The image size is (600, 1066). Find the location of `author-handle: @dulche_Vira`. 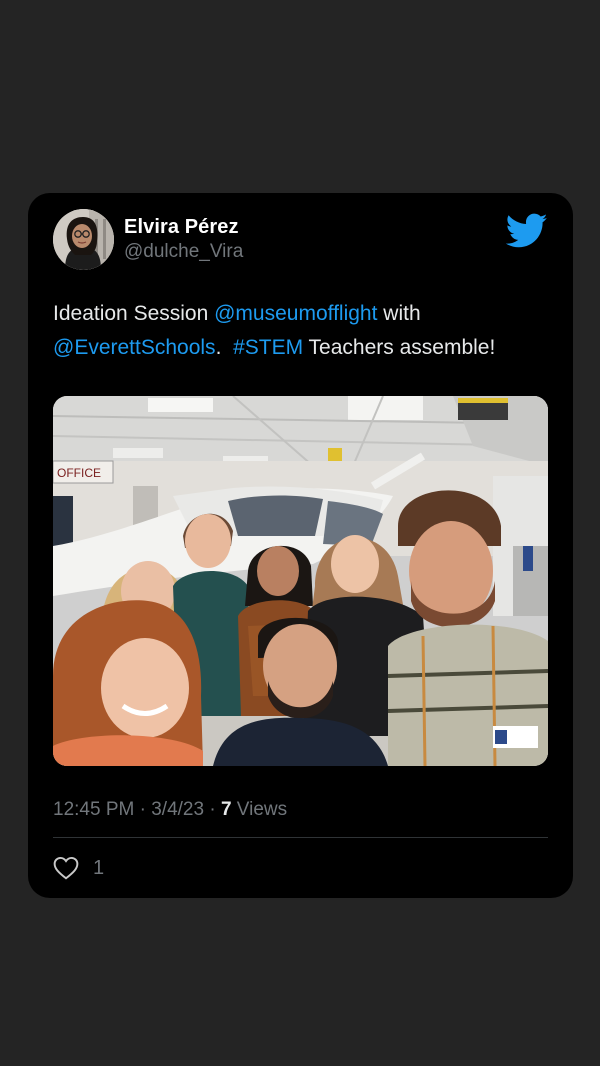

author-handle: @dulche_Vira is located at coordinates (183, 252).